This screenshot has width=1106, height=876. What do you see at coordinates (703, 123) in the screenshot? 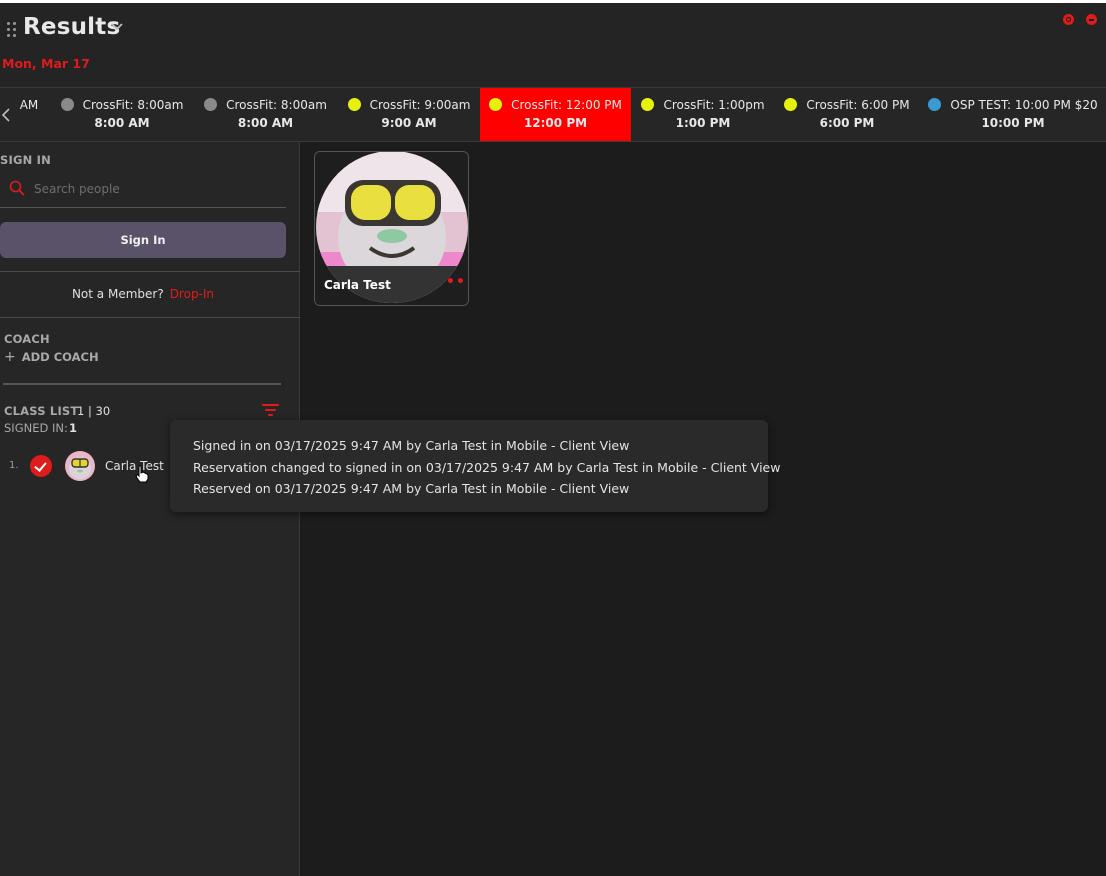
I see `class-tab-time: 1:00 PM` at bounding box center [703, 123].